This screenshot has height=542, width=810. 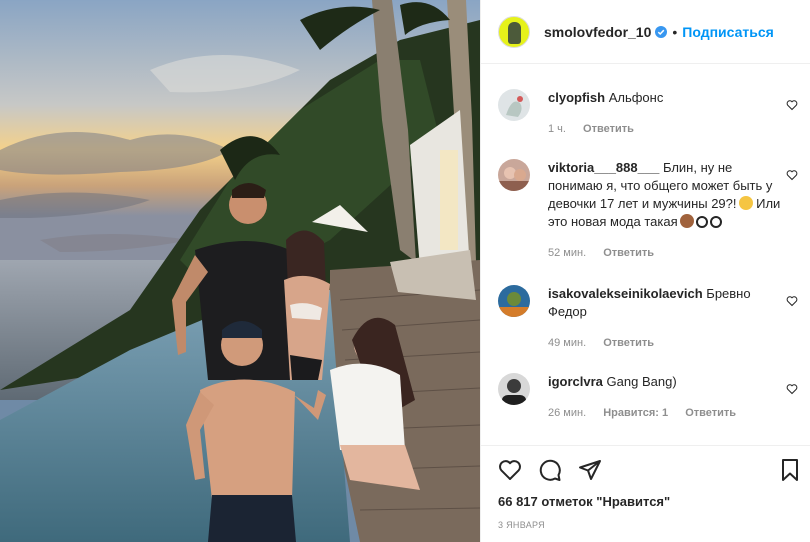 What do you see at coordinates (790, 470) in the screenshot?
I see `bookmark-icon` at bounding box center [790, 470].